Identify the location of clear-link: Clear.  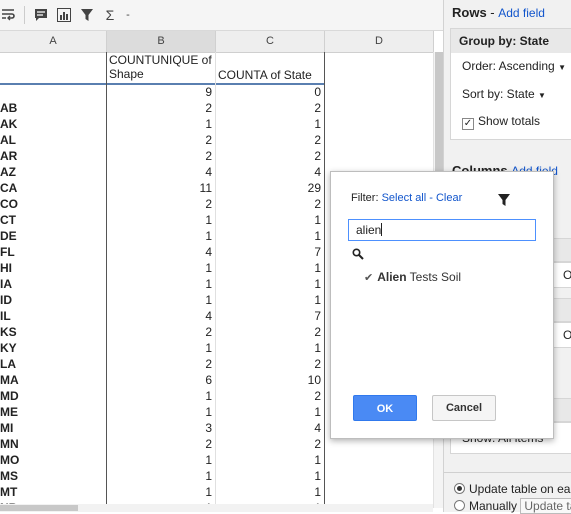
(449, 198).